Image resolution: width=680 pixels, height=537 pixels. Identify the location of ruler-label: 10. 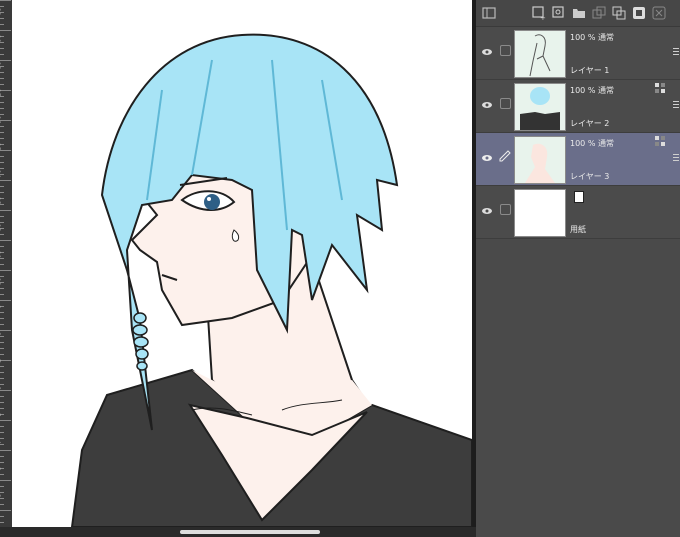
(0, 283).